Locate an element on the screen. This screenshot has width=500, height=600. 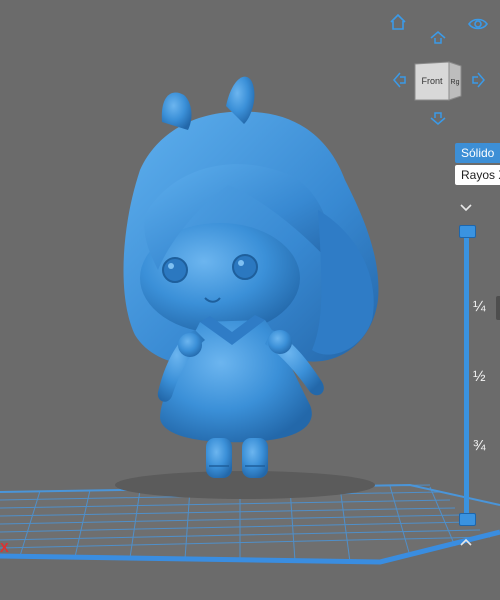
chevron-up-icon is located at coordinates (466, 542).